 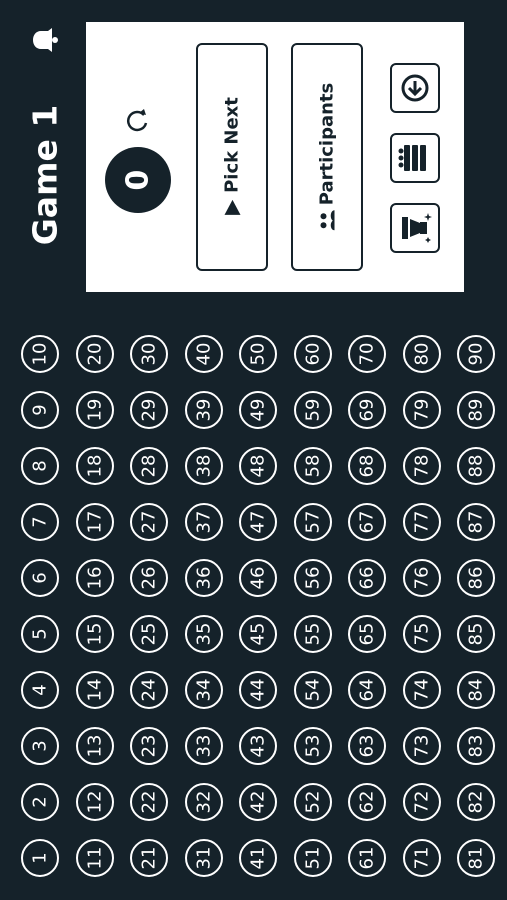 I want to click on number-ball: 35, so click(x=203, y=634).